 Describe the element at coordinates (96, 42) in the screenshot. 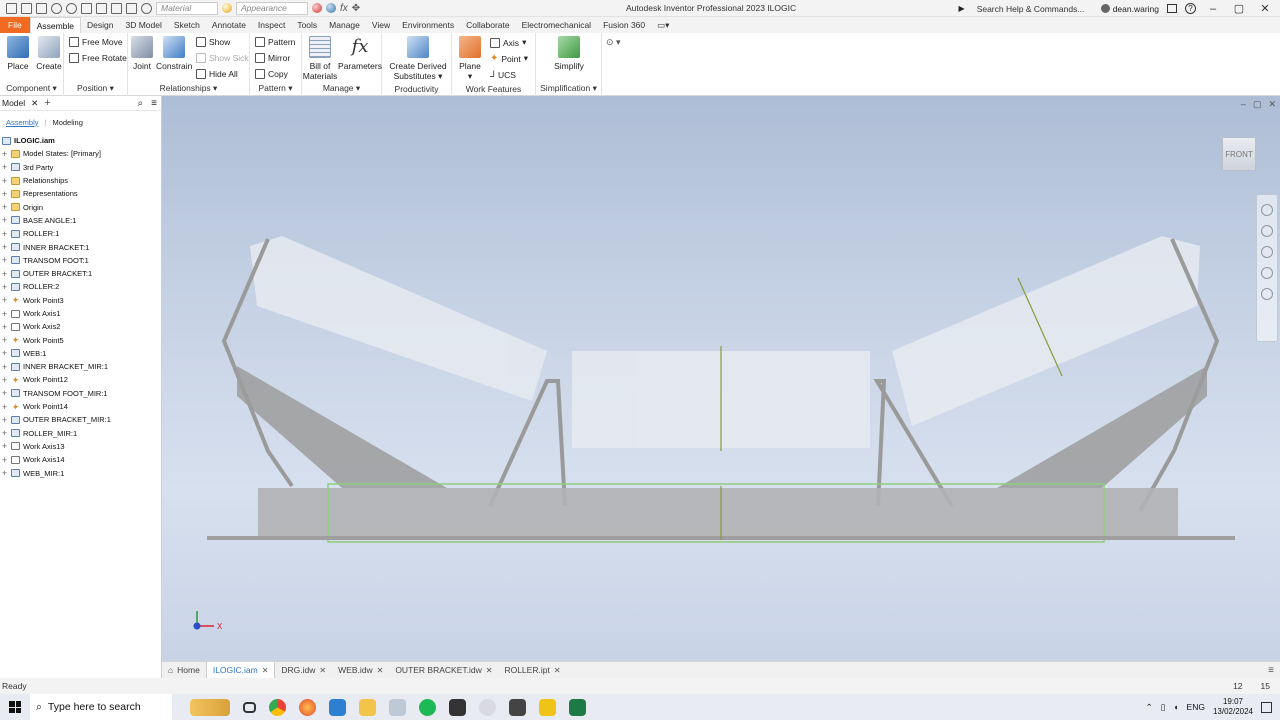

I see `free-move-button: Free Move` at that location.